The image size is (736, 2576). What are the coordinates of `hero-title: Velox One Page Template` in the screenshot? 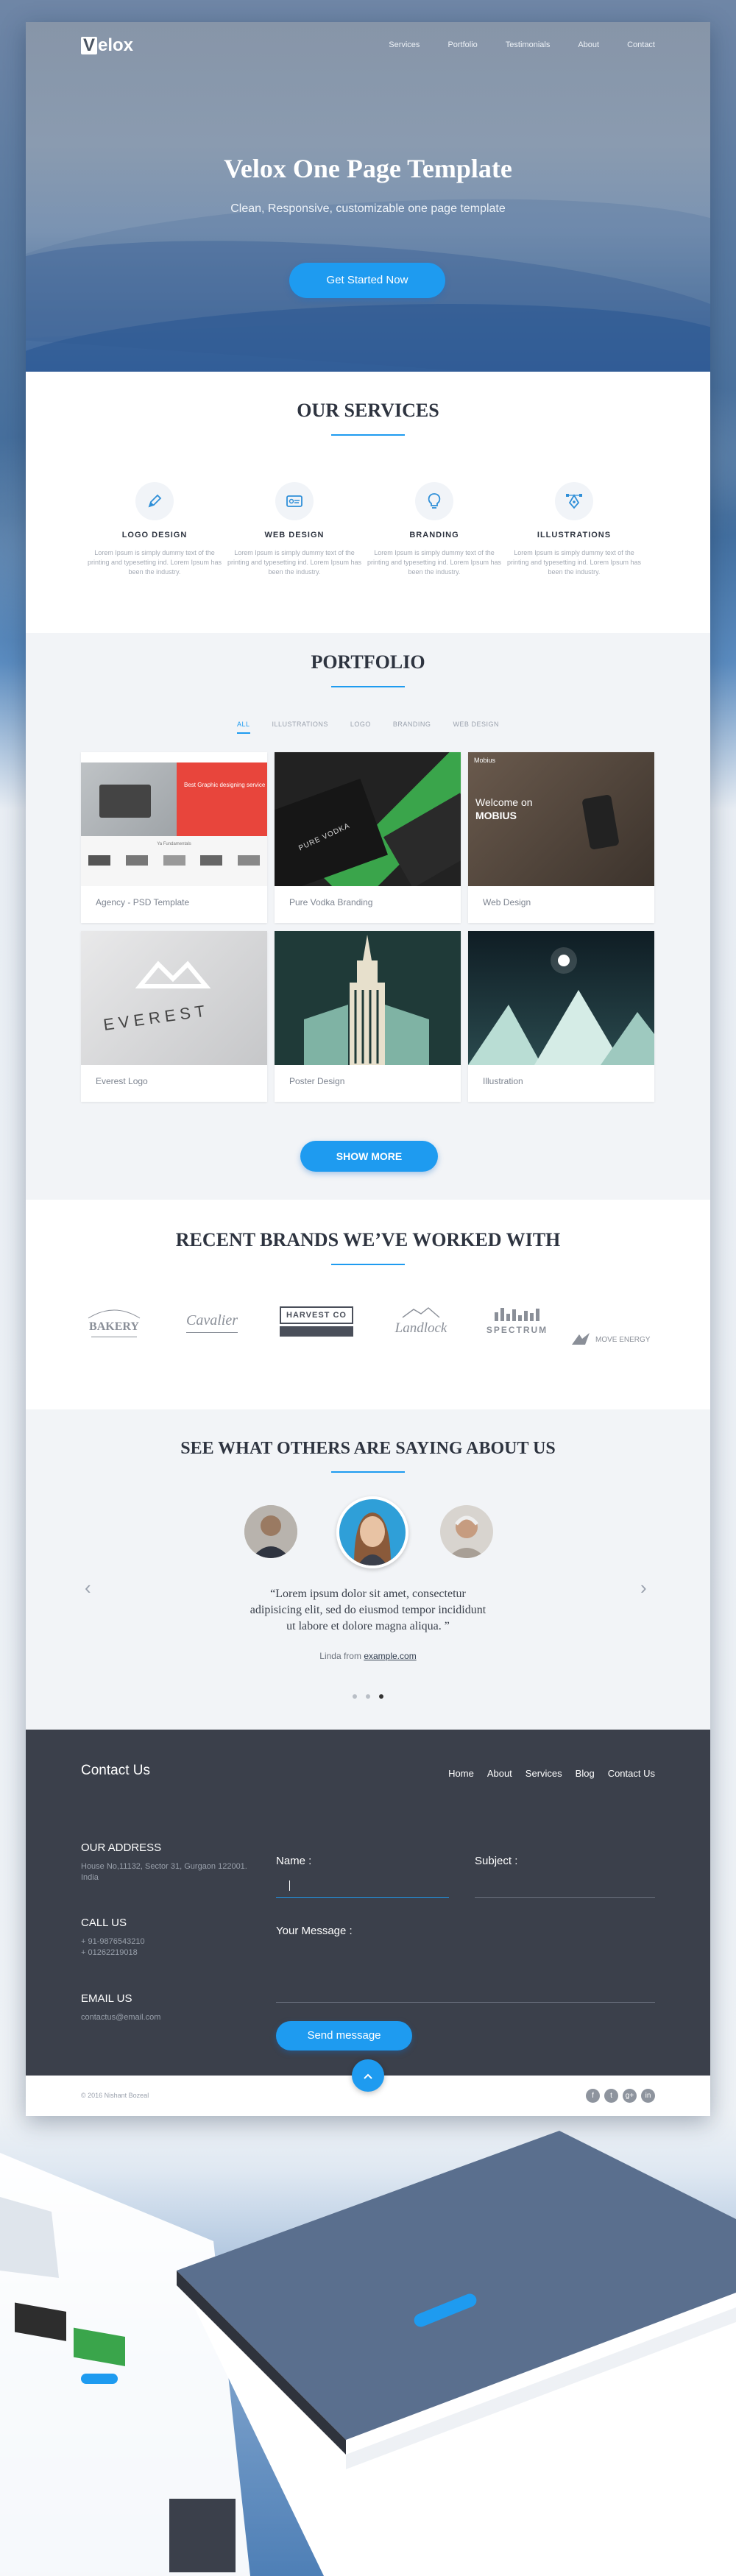 It's located at (368, 168).